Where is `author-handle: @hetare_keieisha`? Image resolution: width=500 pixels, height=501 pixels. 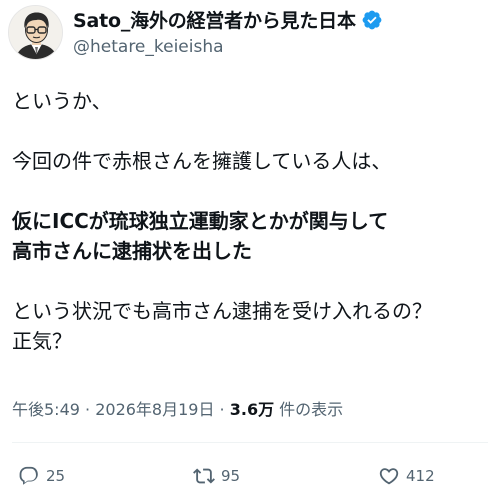
author-handle: @hetare_keieisha is located at coordinates (148, 47).